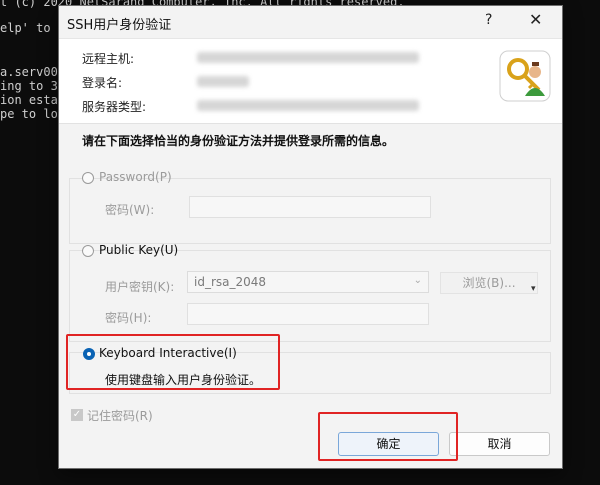 This screenshot has height=485, width=600. Describe the element at coordinates (310, 81) in the screenshot. I see `connection-info-panel: 远程主机: 登录名: 服务器类型:` at that location.